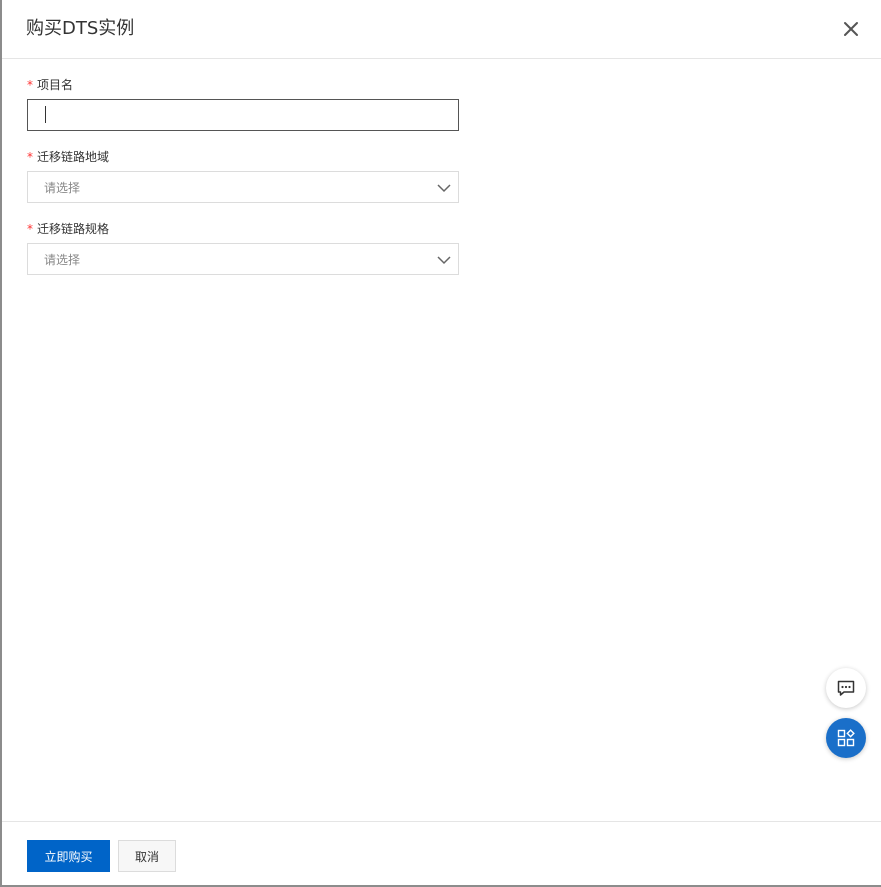 The image size is (881, 887). I want to click on project-name-input, so click(243, 115).